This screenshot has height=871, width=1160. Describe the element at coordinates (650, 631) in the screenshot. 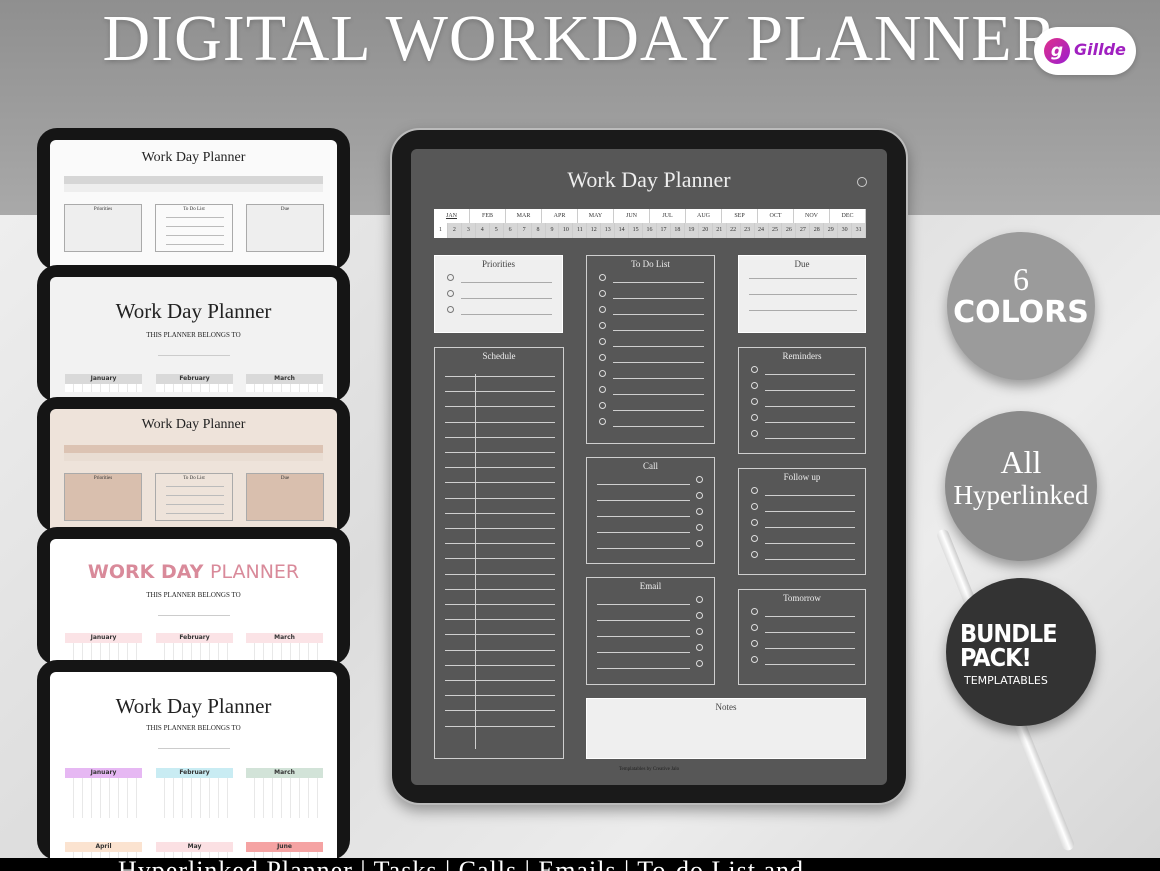

I see `section-email: Email` at that location.